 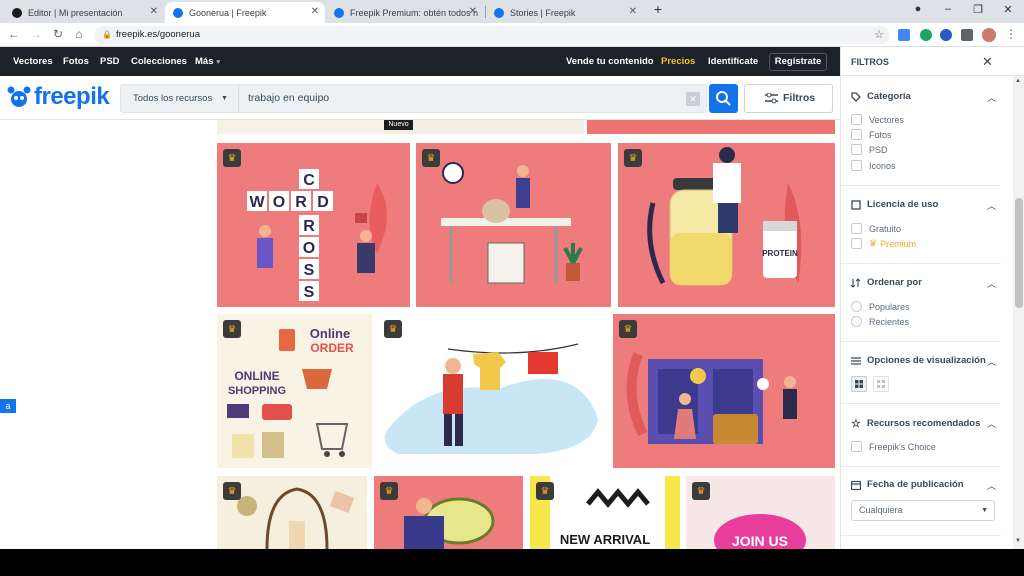 I want to click on tab-stories: Stories | Freepik ✕, so click(x=564, y=12).